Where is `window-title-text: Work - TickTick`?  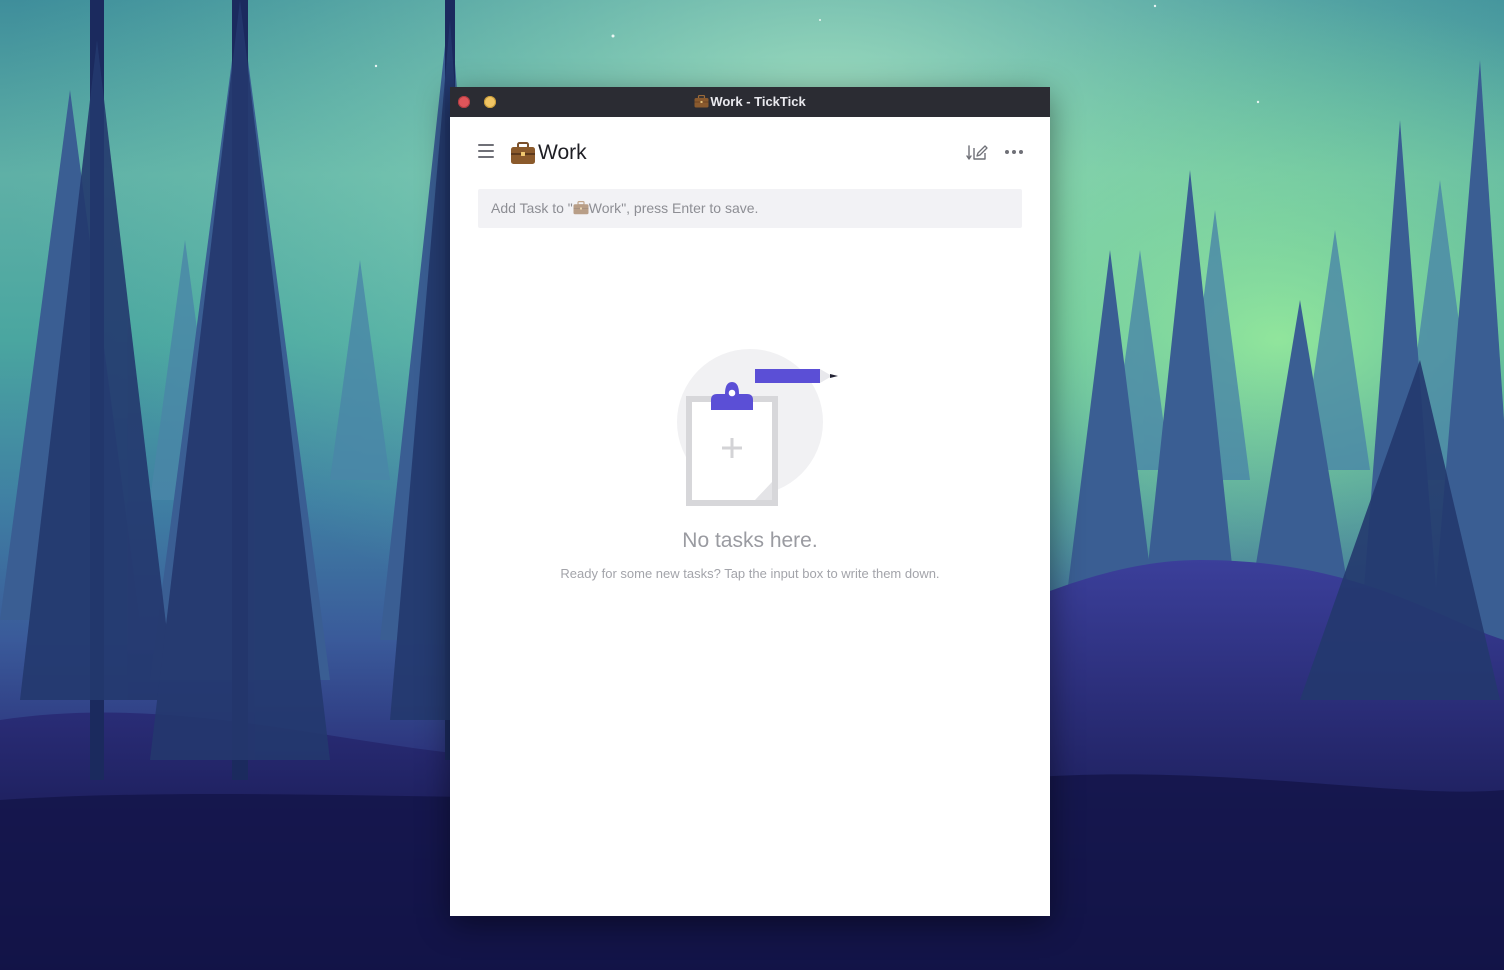
window-title-text: Work - TickTick is located at coordinates (758, 101).